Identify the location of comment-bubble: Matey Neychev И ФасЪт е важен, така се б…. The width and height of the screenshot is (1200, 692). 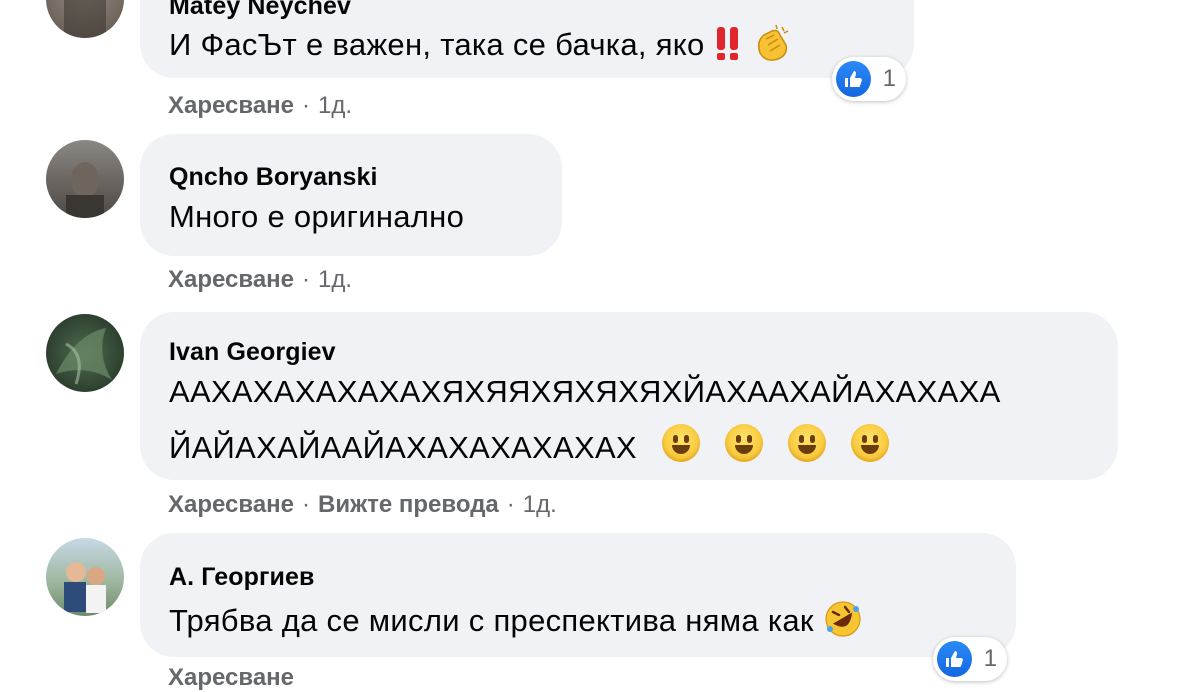
(527, 50).